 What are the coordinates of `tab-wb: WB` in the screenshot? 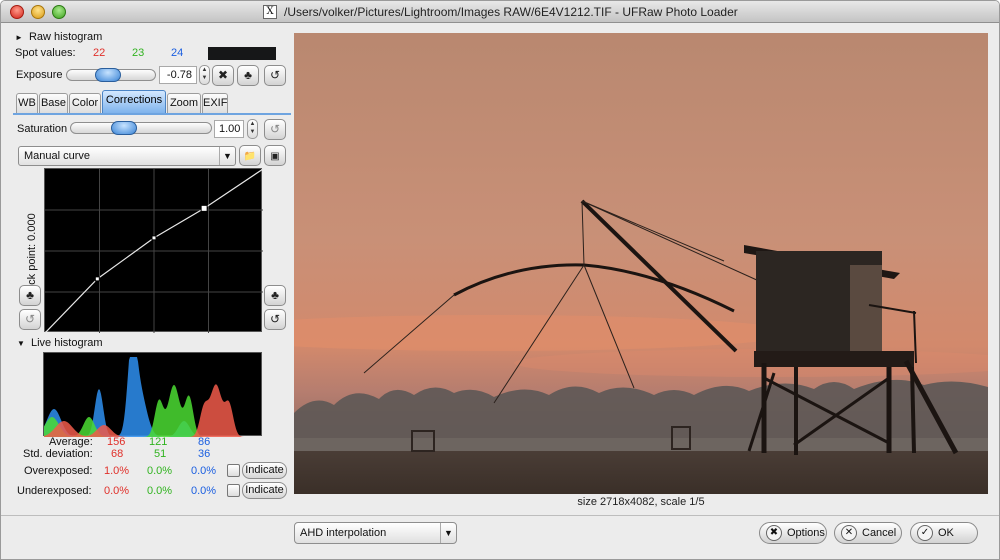 It's located at (27, 103).